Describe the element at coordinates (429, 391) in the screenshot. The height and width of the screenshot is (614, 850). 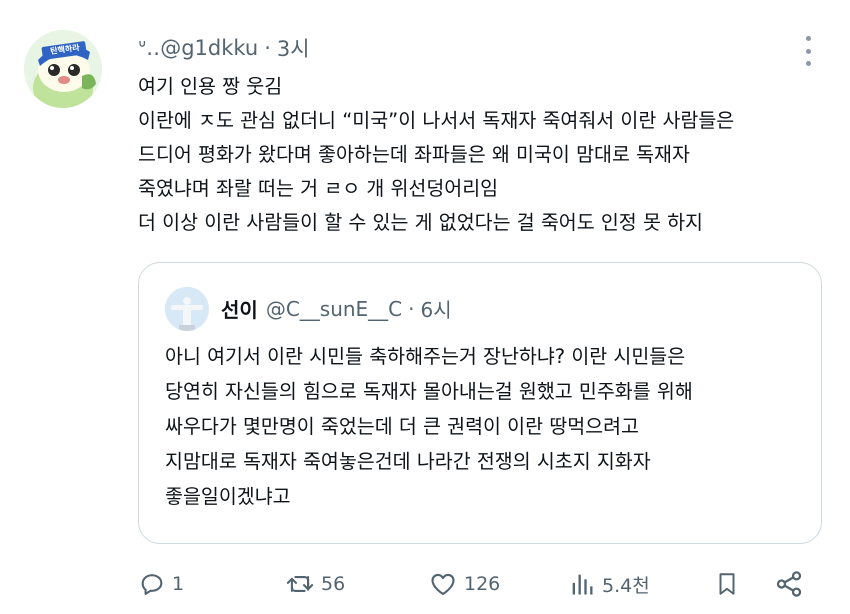
I see `quoted-text-line: 당연히 자신들의 힘으로 독재자 몰아내는걸 원했고 민주화를 위해` at that location.